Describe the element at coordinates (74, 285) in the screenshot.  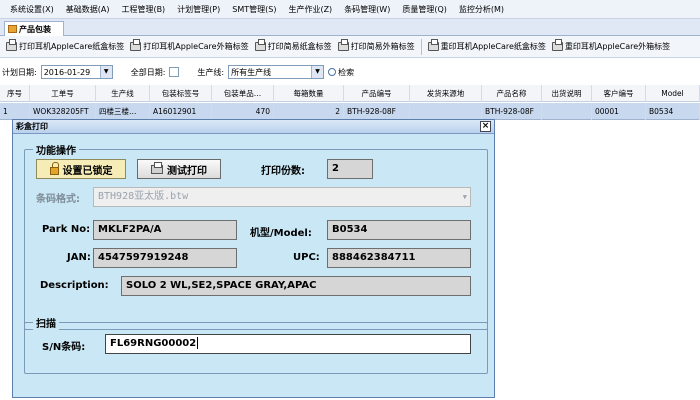
I see `description-label: Description:` at that location.